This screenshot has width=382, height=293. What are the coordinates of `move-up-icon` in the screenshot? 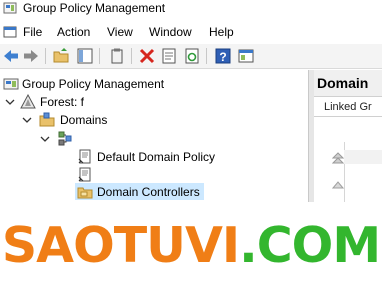 It's located at (338, 184).